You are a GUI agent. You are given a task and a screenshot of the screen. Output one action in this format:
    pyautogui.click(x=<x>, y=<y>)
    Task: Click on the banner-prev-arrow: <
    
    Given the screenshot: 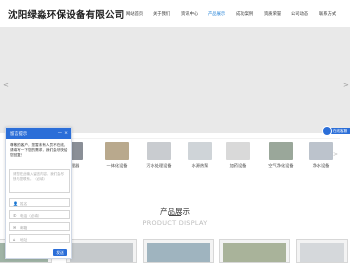 What is the action you would take?
    pyautogui.click(x=6, y=85)
    